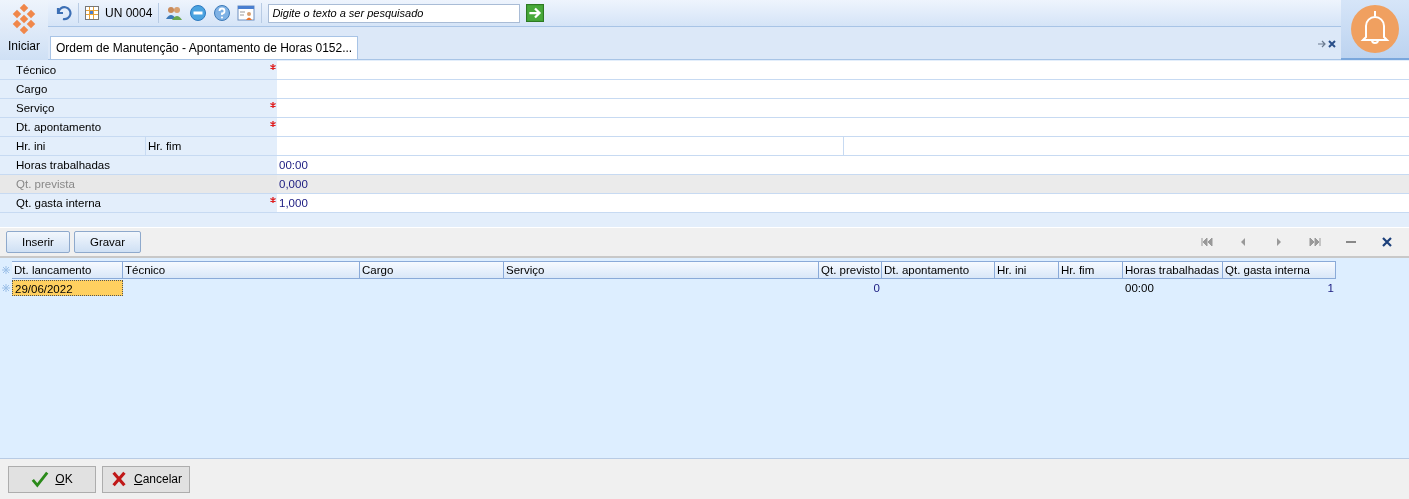 The image size is (1409, 499). Describe the element at coordinates (432, 270) in the screenshot. I see `column-header: Cargo` at that location.